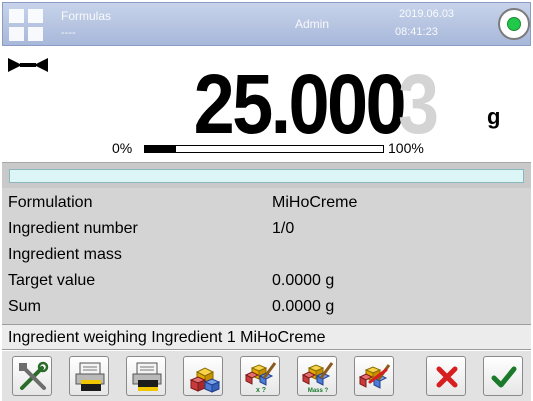 This screenshot has height=401, width=533. I want to click on process-status-strip, so click(266, 175).